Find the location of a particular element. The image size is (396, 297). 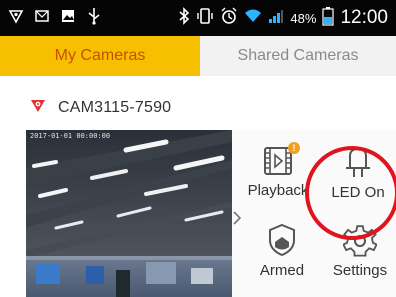

camera-icon is located at coordinates (38, 108).